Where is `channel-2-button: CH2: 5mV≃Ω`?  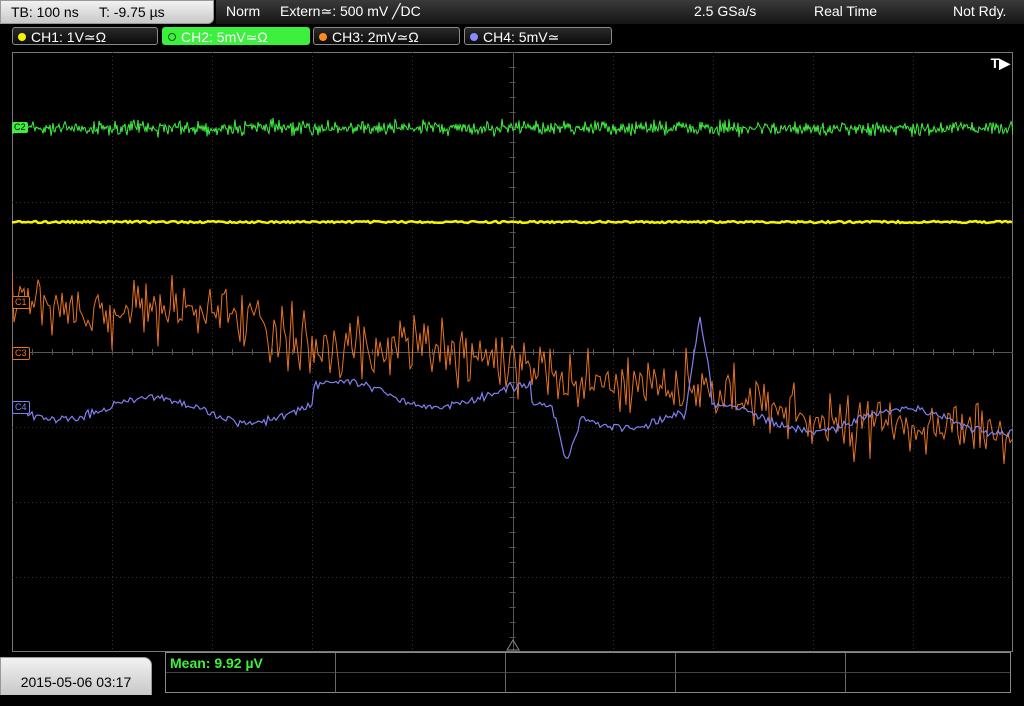 channel-2-button: CH2: 5mV≃Ω is located at coordinates (236, 36).